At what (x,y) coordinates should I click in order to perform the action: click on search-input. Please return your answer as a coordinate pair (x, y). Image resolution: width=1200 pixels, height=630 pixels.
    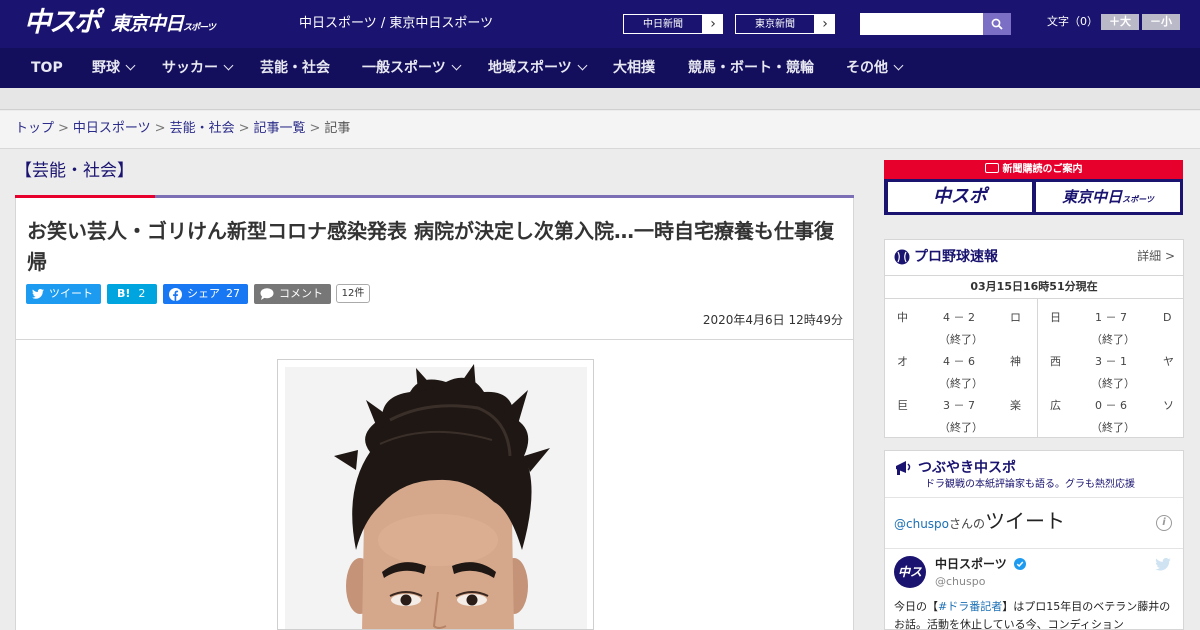
    Looking at the image, I should click on (921, 24).